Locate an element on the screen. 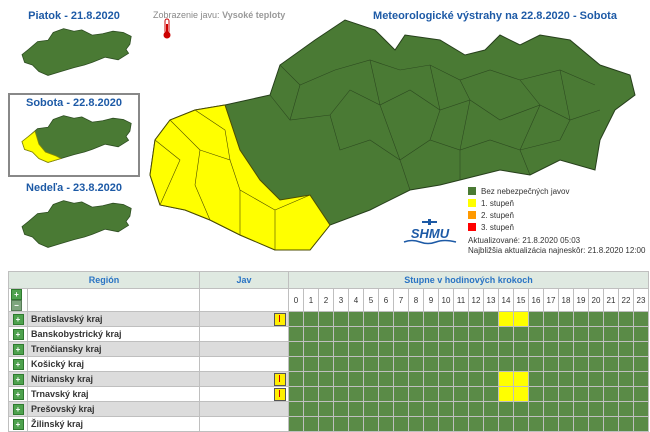 This screenshot has height=432, width=650. expand-all-button: + is located at coordinates (16, 294).